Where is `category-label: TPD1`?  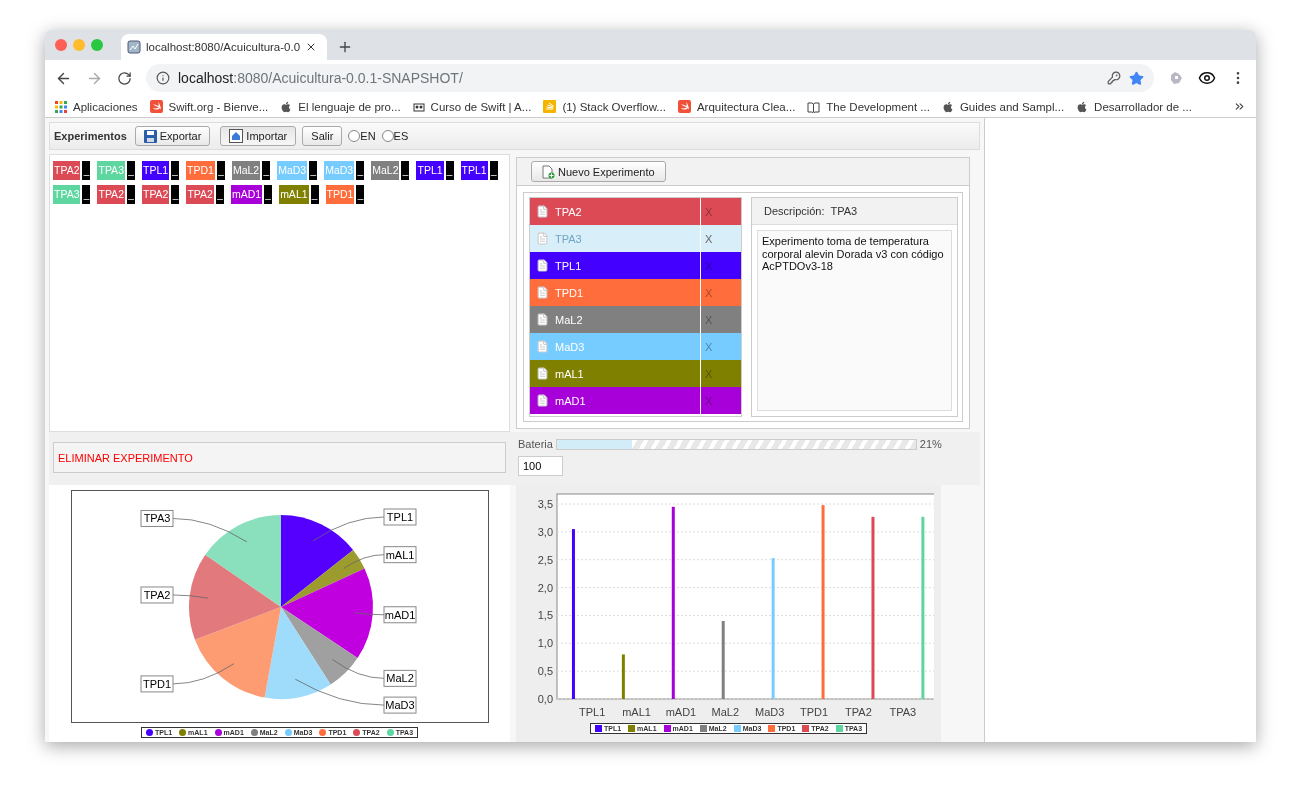 category-label: TPD1 is located at coordinates (813, 712).